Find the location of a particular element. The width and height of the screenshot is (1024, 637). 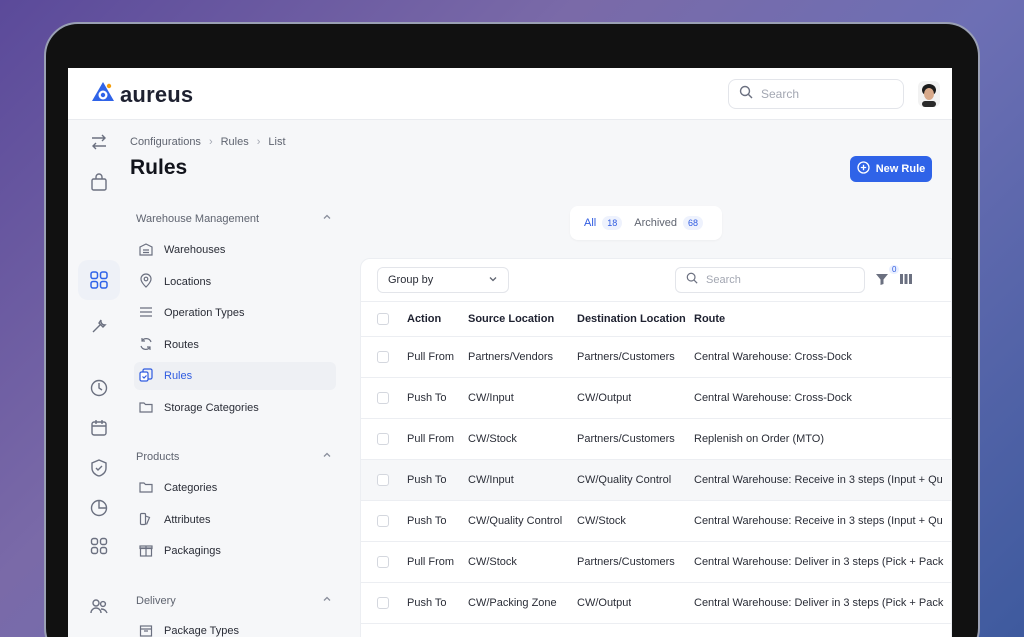

cell-destination-location: CW/Stock is located at coordinates (601, 521).